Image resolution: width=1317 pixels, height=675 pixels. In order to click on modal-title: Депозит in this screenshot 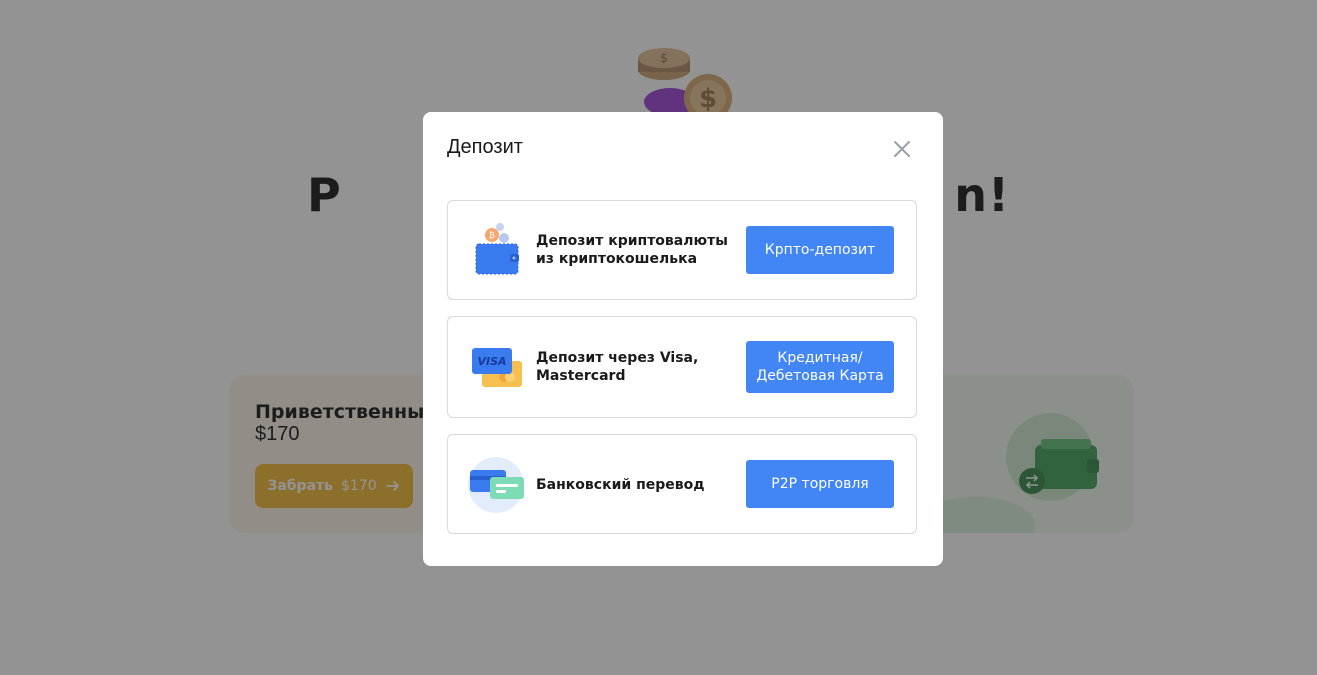, I will do `click(485, 147)`.